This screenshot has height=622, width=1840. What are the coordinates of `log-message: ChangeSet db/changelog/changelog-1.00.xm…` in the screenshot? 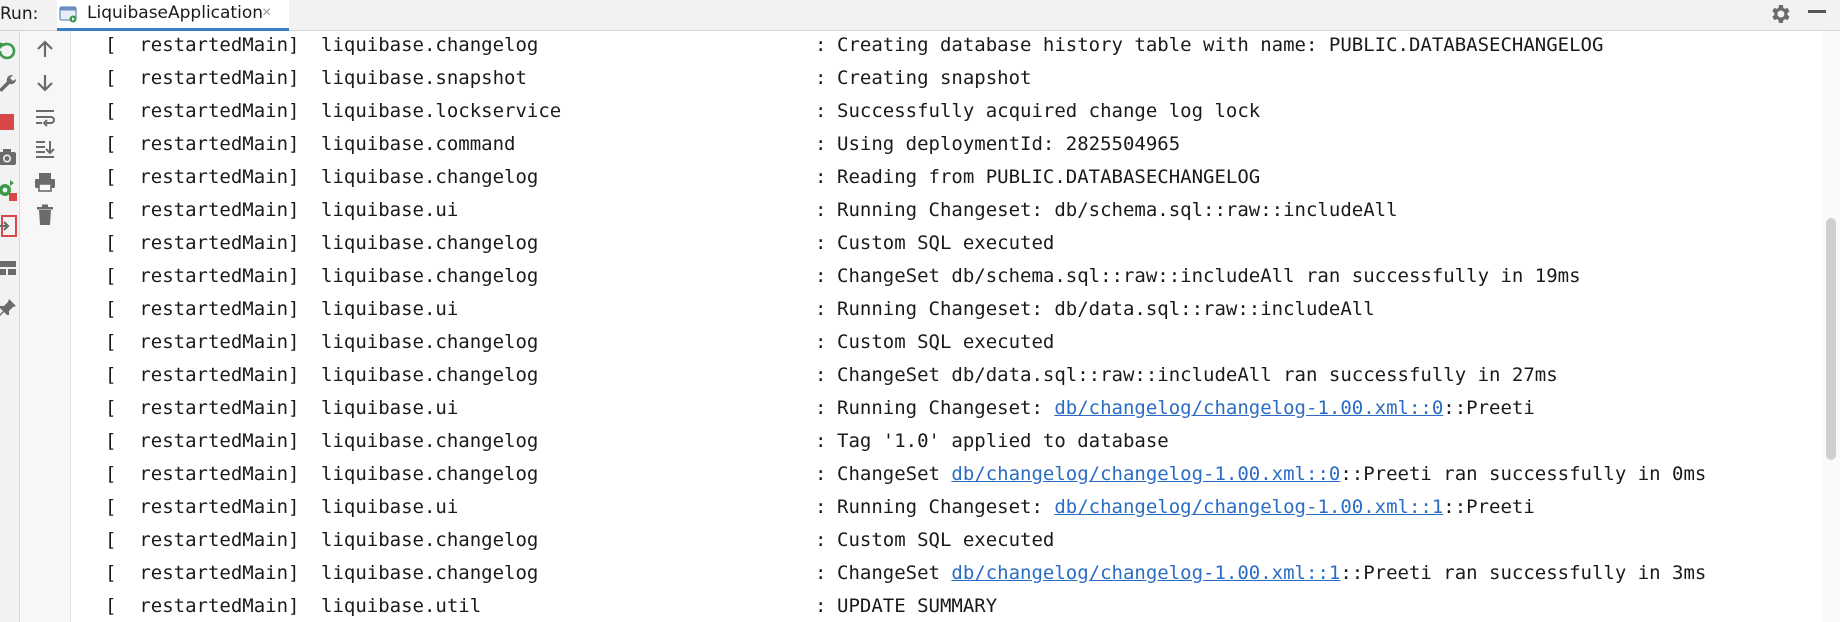 It's located at (1271, 474).